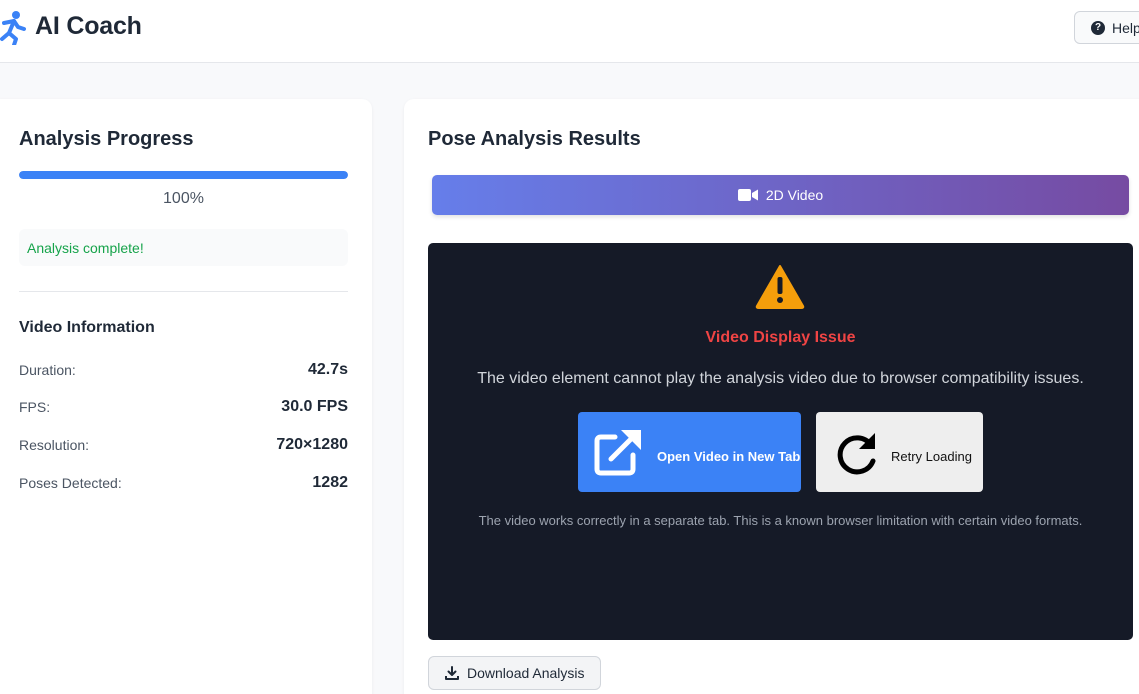 The width and height of the screenshot is (1139, 694). I want to click on help-label: Help, so click(1125, 27).